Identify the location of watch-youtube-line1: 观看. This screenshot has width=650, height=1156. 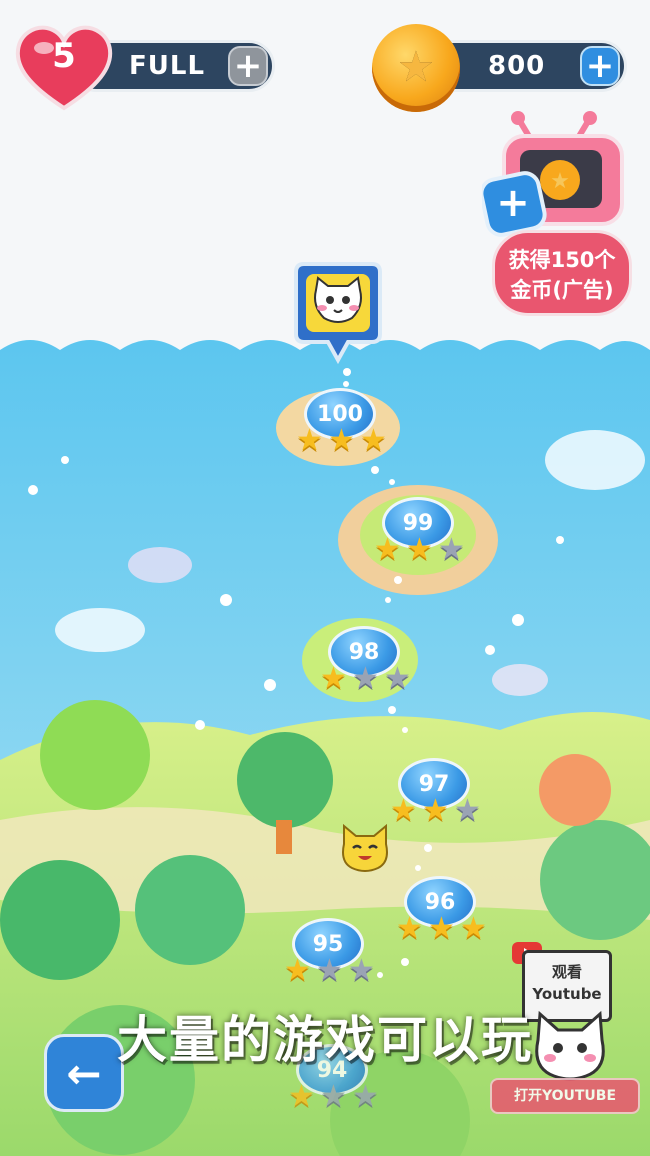
(566, 972).